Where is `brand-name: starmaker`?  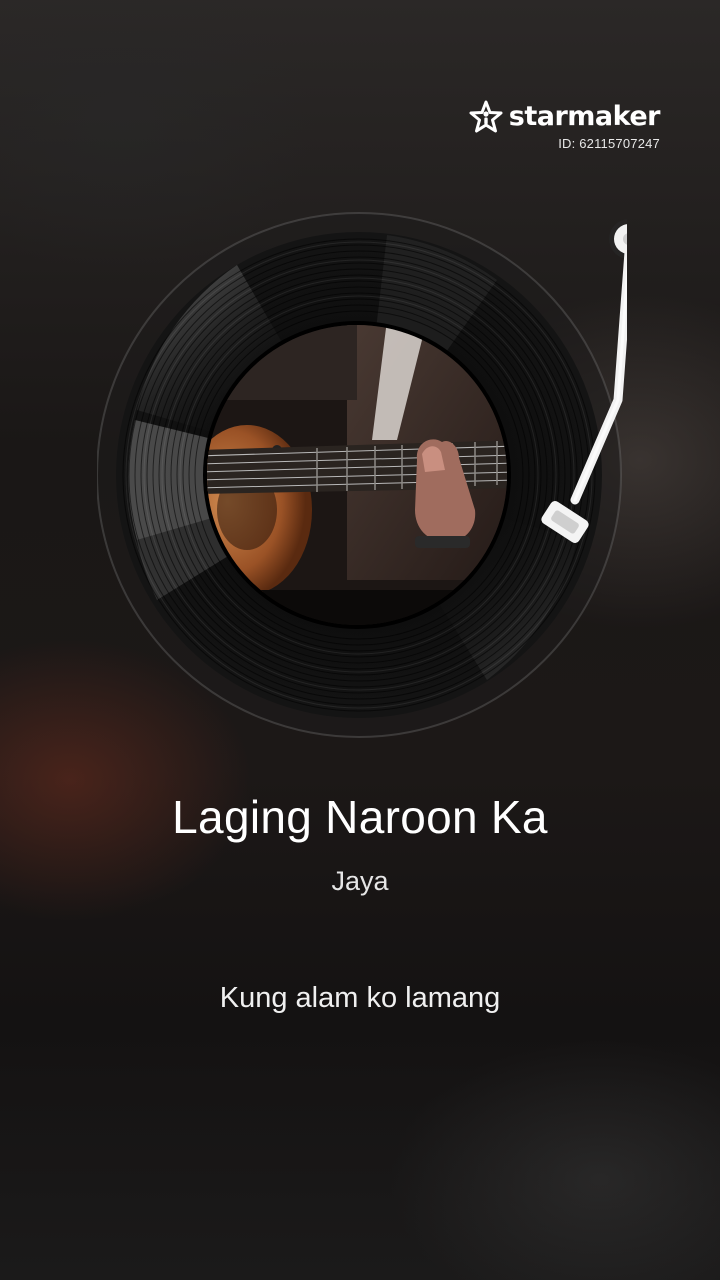
brand-name: starmaker is located at coordinates (584, 116).